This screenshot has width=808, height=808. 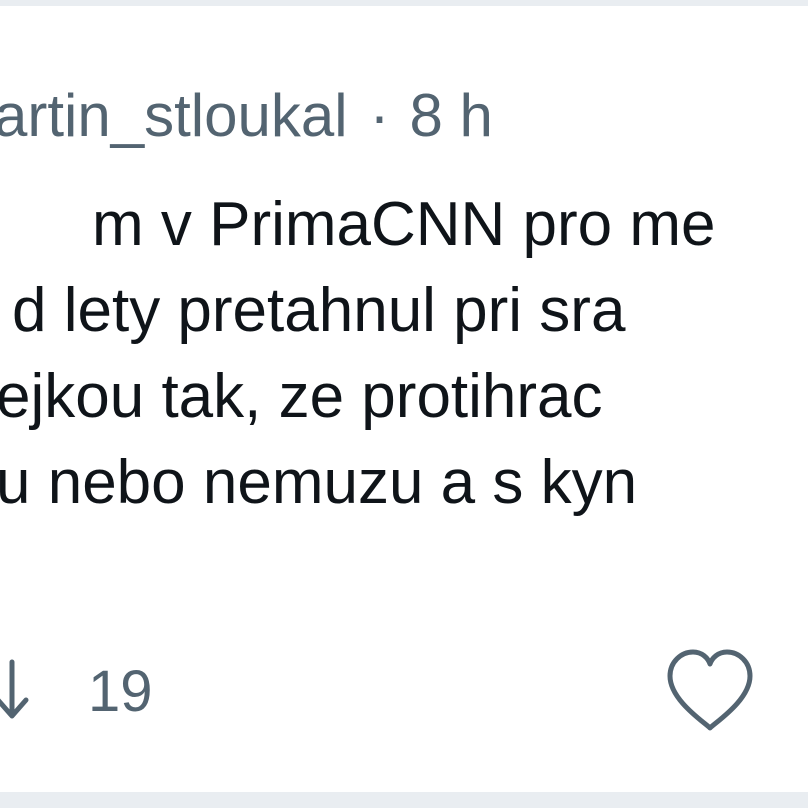 What do you see at coordinates (319, 482) in the screenshot?
I see `tweet-text-line: u nebo nemuzu a s kyn` at bounding box center [319, 482].